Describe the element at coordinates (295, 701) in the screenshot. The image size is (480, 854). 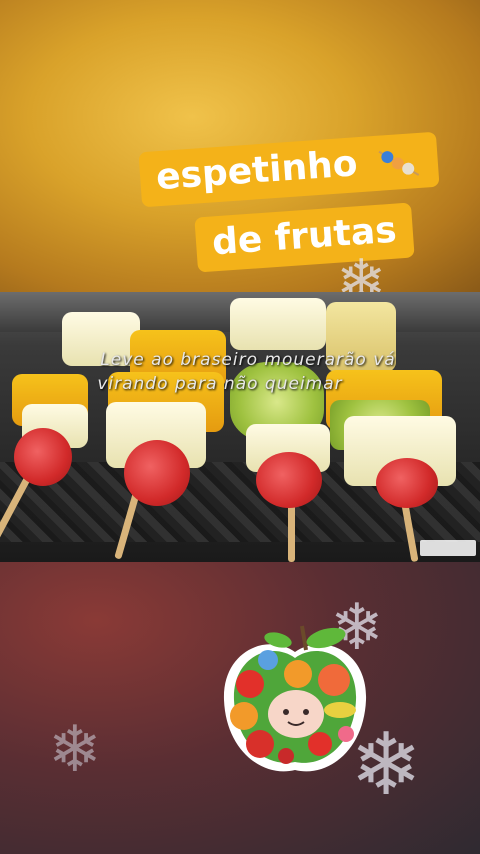
I see `apple-fruit-sticker-icon` at that location.